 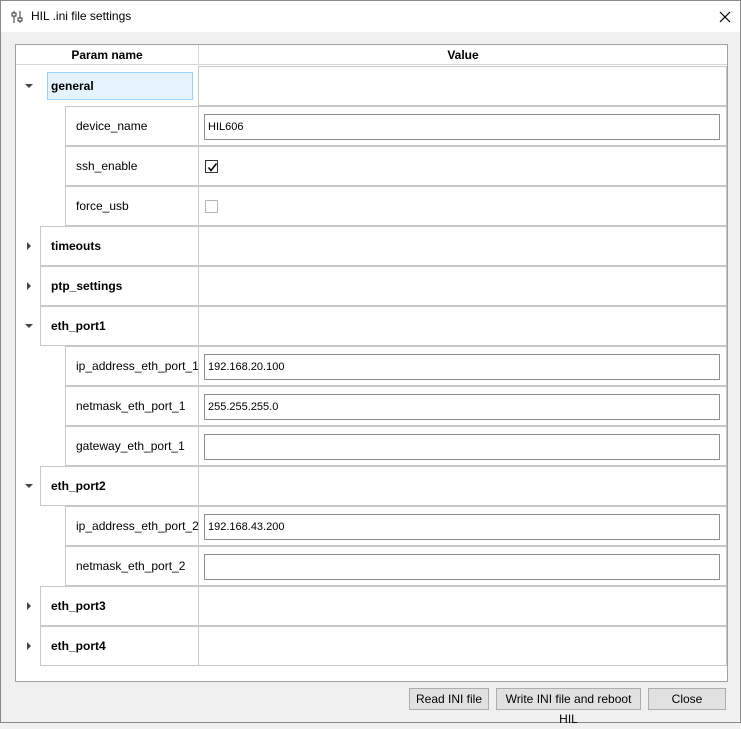 I want to click on param-name-cell: ip_address_eth_port_2, so click(x=132, y=526).